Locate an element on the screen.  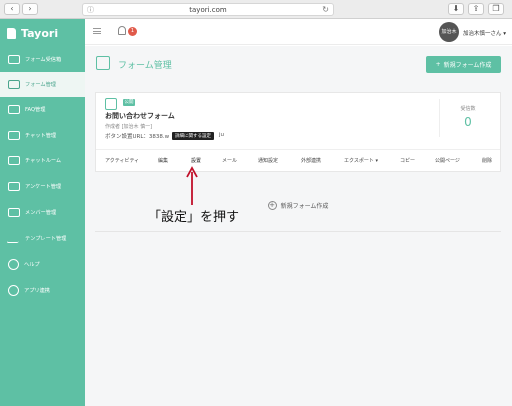
logo-icon is located at coordinates (11, 33).